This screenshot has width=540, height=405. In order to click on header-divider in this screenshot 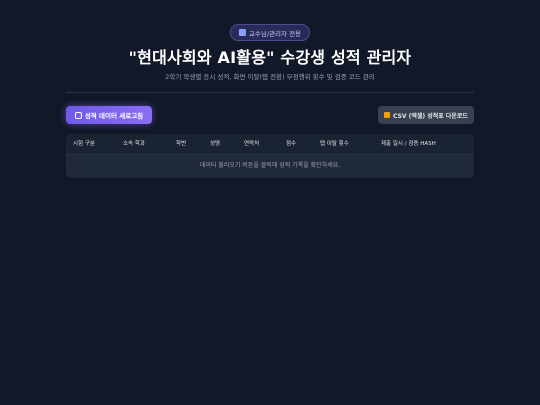, I will do `click(270, 92)`.